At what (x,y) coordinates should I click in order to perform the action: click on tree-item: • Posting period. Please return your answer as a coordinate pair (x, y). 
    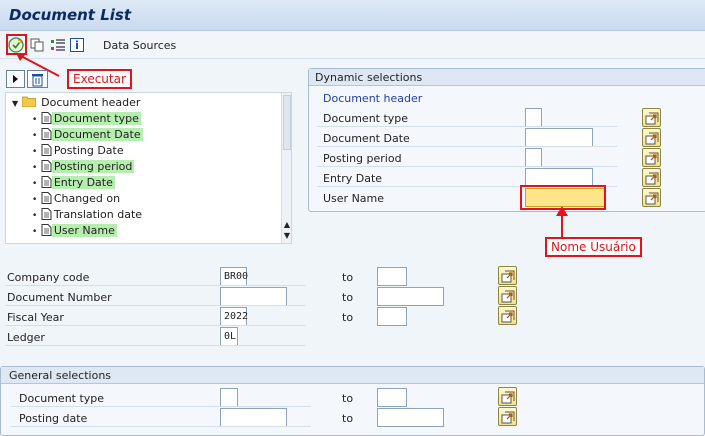
    Looking at the image, I should click on (83, 168).